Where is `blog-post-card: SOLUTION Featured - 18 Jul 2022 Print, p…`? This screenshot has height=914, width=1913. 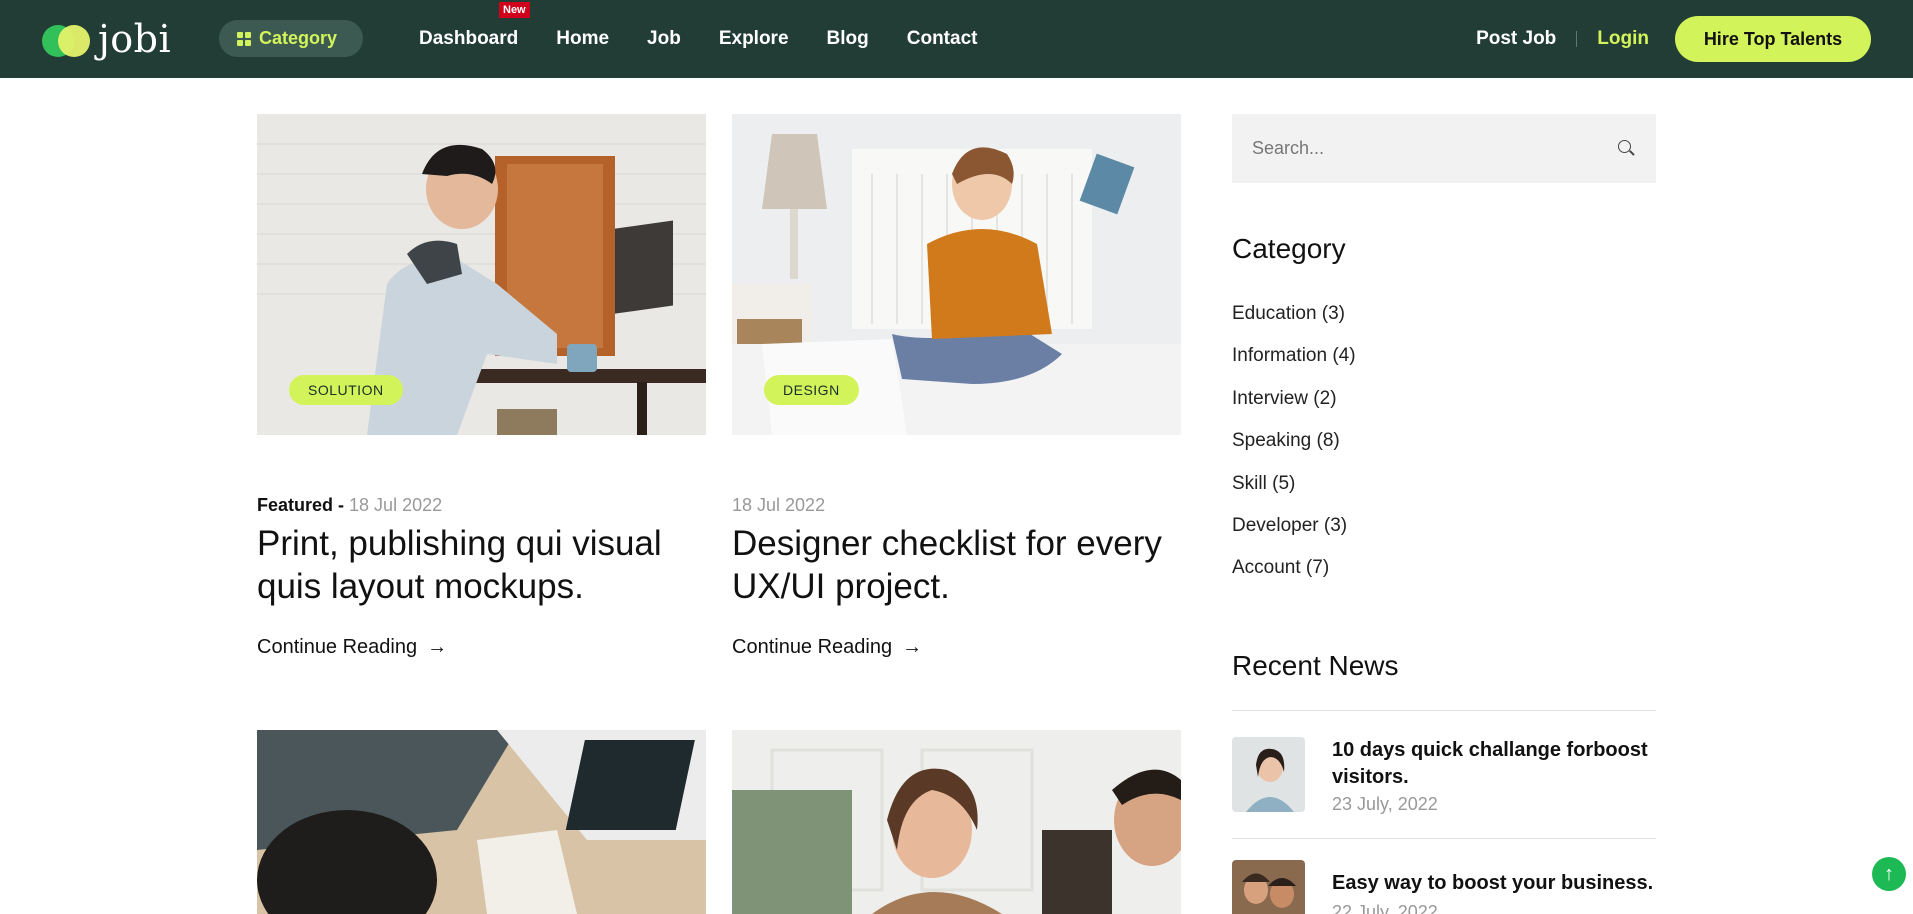 blog-post-card: SOLUTION Featured - 18 Jul 2022 Print, p… is located at coordinates (481, 386).